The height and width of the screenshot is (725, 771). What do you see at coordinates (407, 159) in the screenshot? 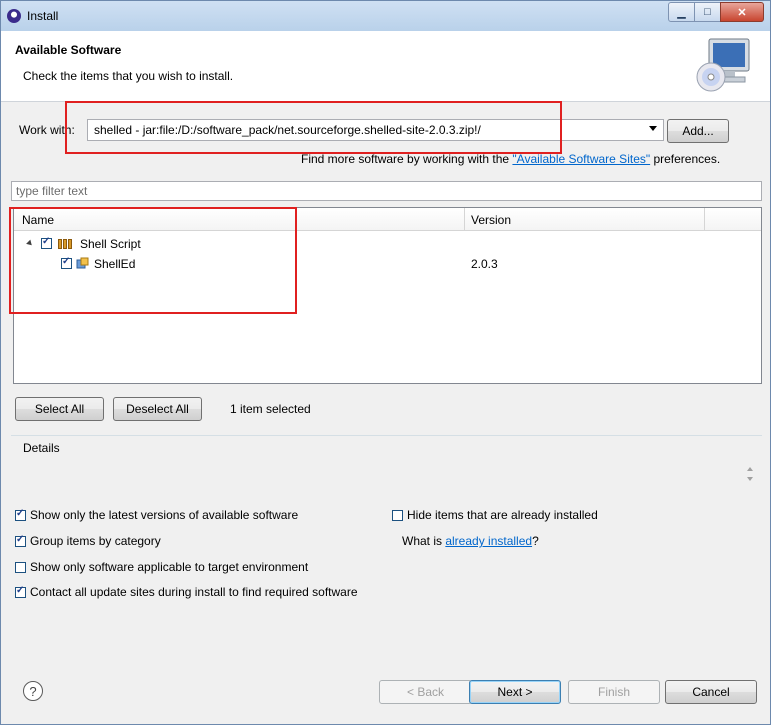
I see `hint-prefix: Find more software by working with the` at bounding box center [407, 159].